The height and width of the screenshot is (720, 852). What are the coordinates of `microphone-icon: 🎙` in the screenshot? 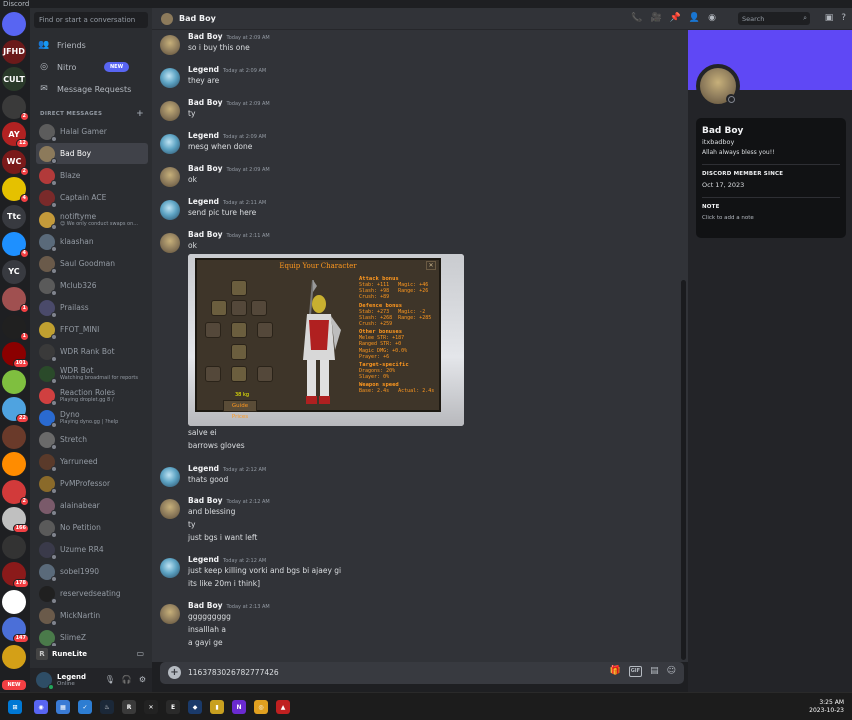 It's located at (110, 679).